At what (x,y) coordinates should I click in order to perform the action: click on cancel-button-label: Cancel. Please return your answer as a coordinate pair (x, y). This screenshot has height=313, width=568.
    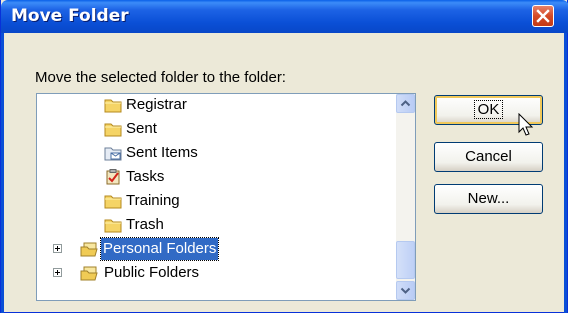
    Looking at the image, I should click on (488, 156).